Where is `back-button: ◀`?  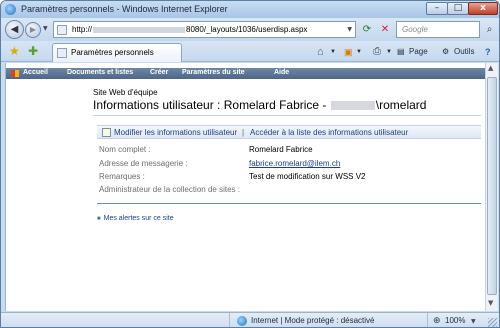
back-button: ◀ is located at coordinates (14, 29).